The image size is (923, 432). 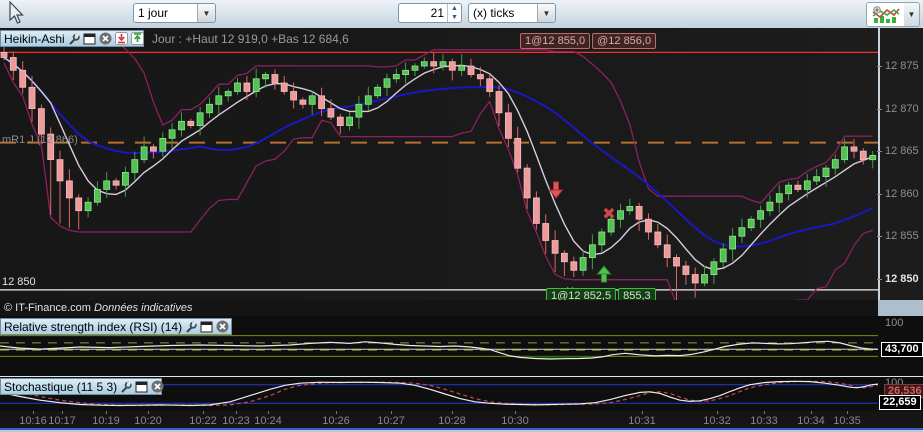 What do you see at coordinates (61, 386) in the screenshot?
I see `stochastic-title: Stochastique (11 5 3)` at bounding box center [61, 386].